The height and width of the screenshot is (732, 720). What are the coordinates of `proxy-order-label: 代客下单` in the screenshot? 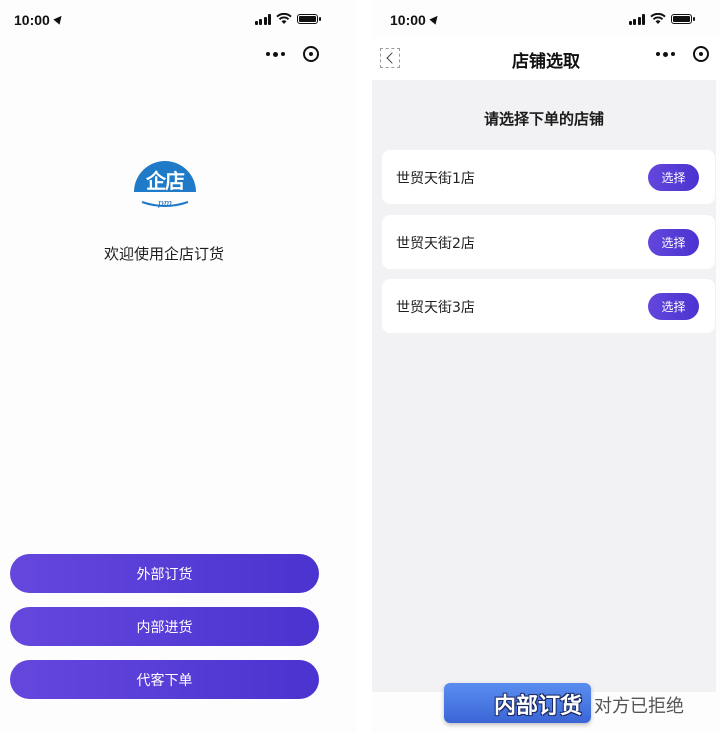 It's located at (164, 680).